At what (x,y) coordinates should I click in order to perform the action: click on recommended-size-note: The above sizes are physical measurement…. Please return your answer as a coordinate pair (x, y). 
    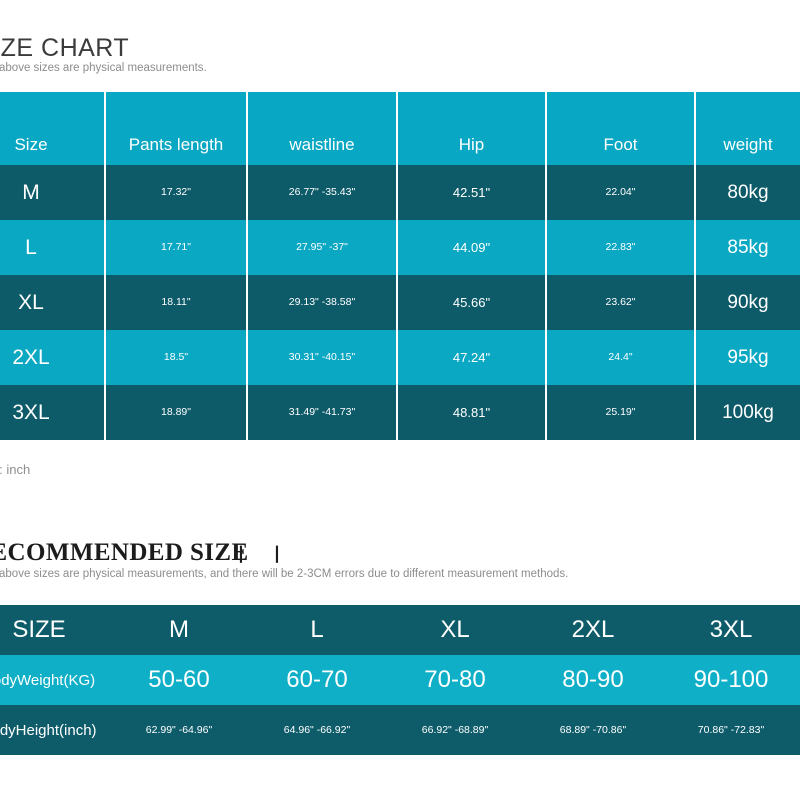
    Looking at the image, I should click on (284, 574).